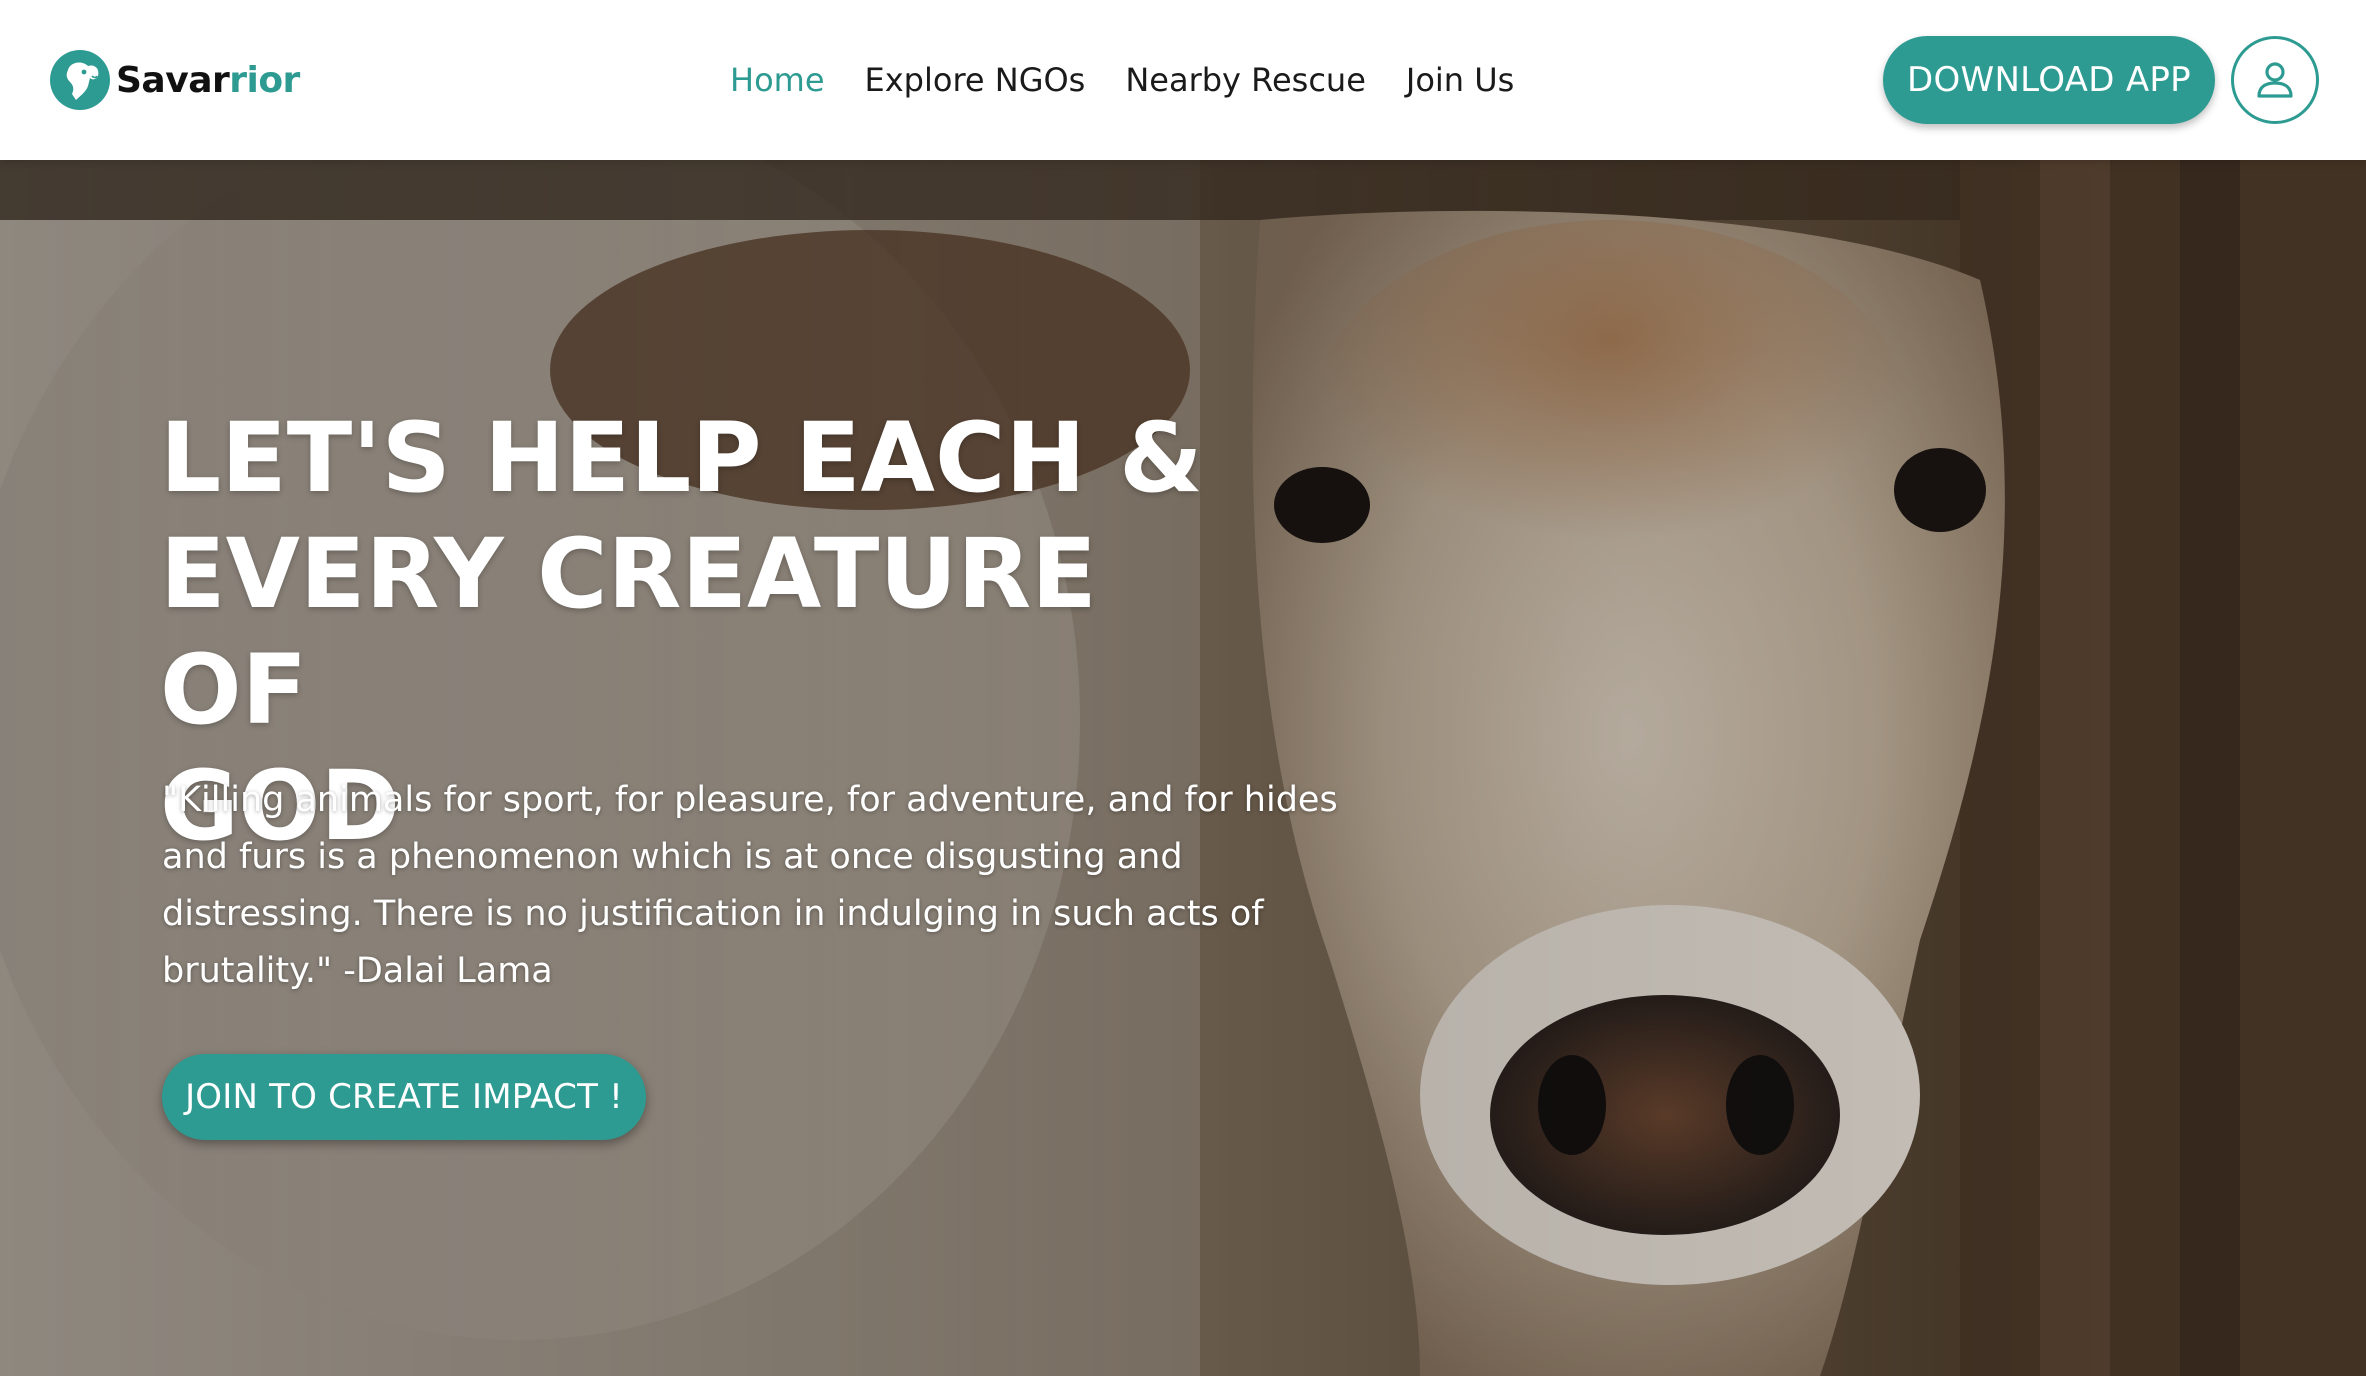  I want to click on brand-logo: Savarrior, so click(174, 80).